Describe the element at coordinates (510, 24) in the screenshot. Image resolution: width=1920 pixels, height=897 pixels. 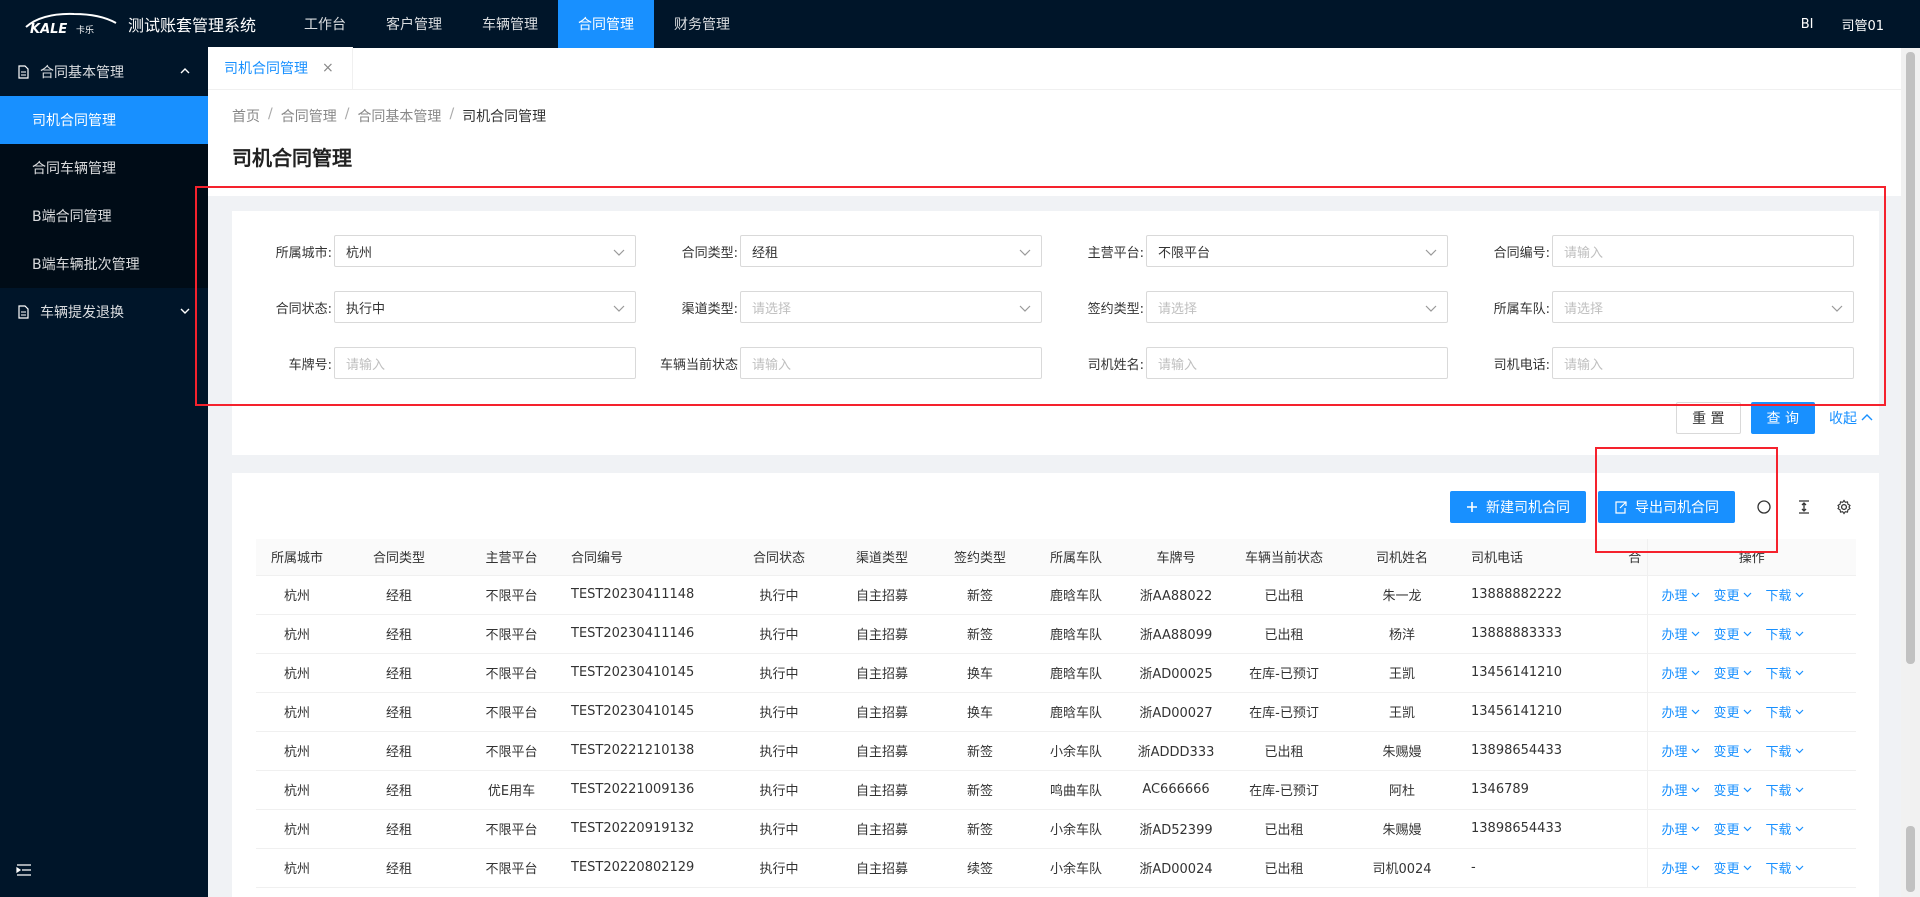
I see `topnav-vehicle: 车辆管理` at that location.